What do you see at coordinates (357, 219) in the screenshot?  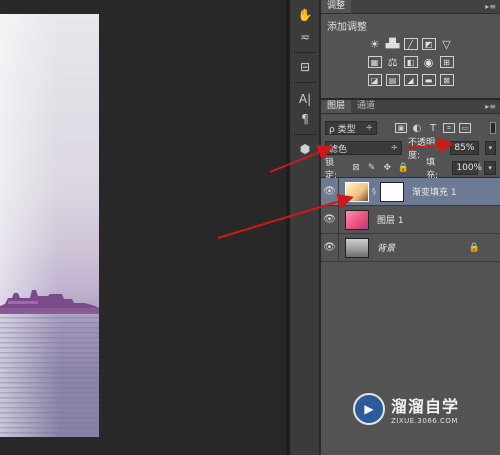 I see `layer-thumbnail` at bounding box center [357, 219].